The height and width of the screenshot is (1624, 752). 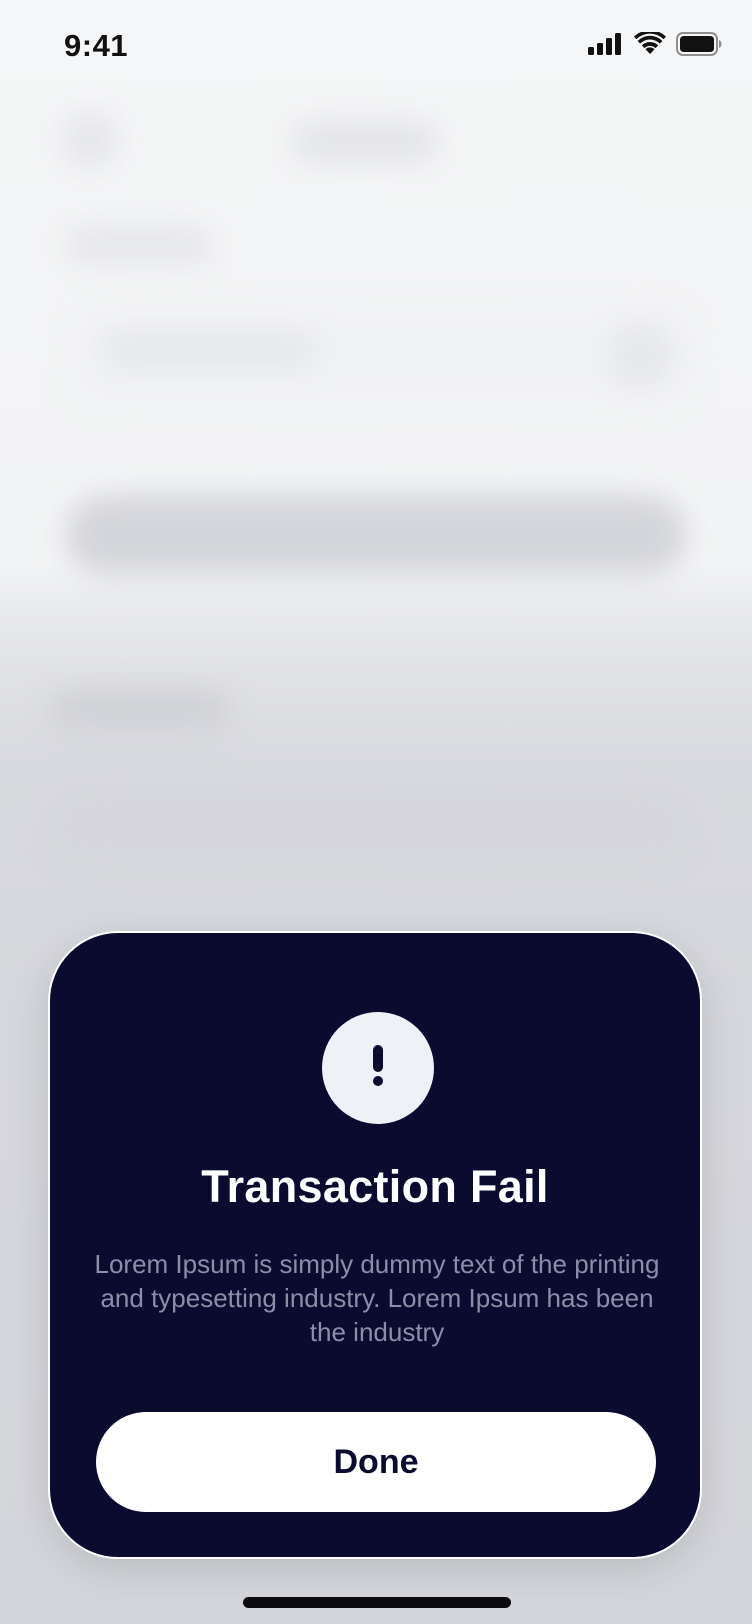 I want to click on blurred-card-text, so click(x=210, y=350).